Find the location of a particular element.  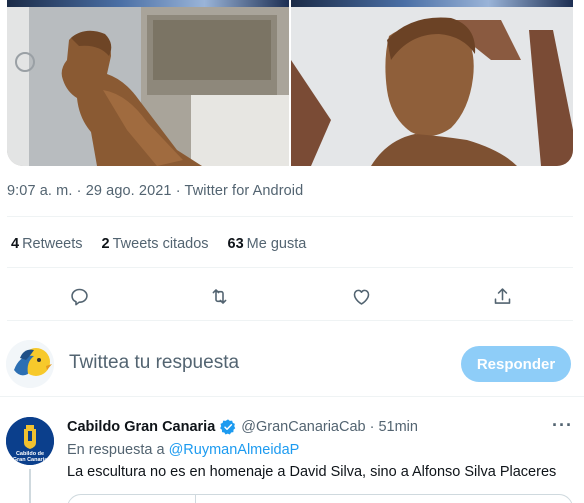

tweet-action-bar is located at coordinates (290, 296).